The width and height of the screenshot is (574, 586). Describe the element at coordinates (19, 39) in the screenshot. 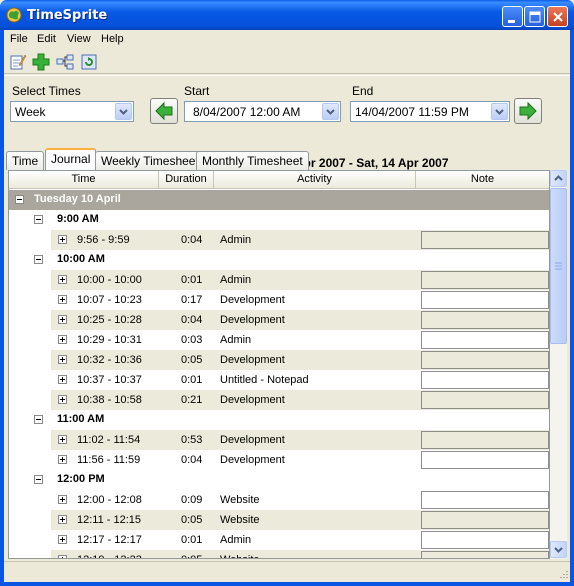

I see `menu-file: File` at that location.